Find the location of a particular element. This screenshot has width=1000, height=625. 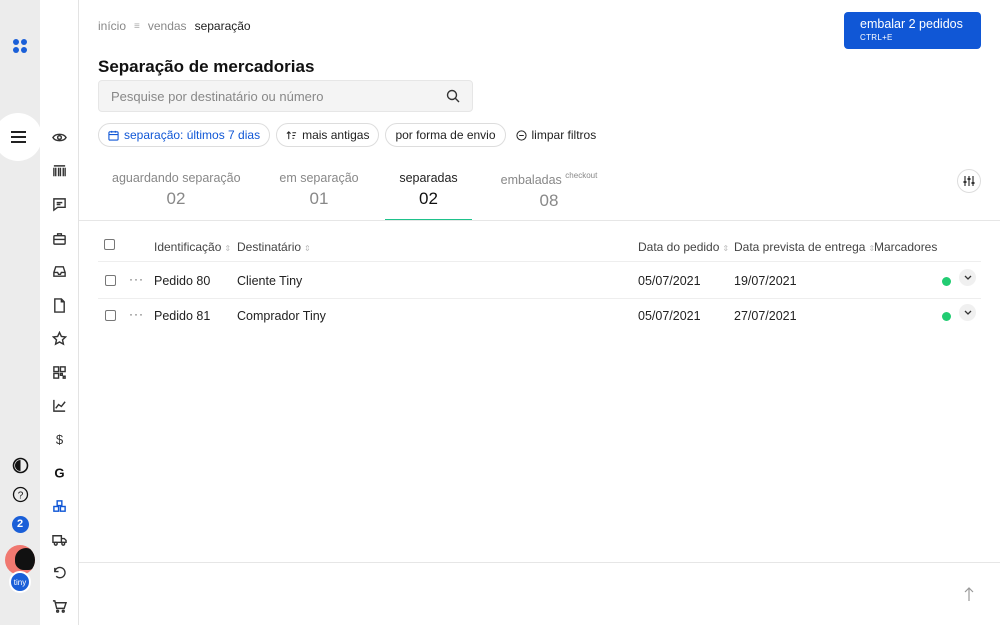

select-all-checkbox is located at coordinates (109, 244).